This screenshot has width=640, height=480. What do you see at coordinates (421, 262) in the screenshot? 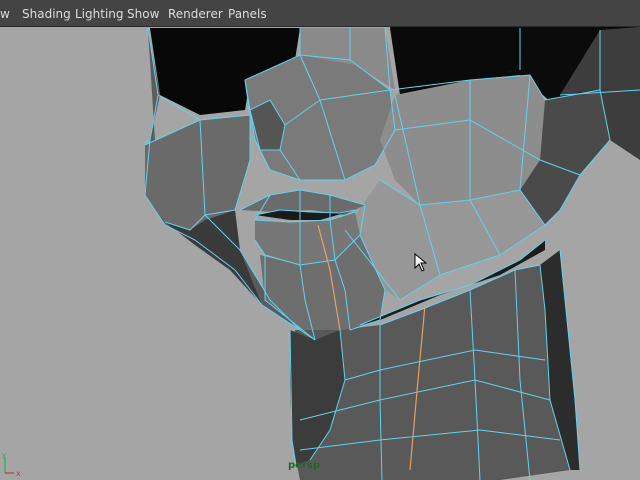
I see `mouse-pointer-icon` at bounding box center [421, 262].